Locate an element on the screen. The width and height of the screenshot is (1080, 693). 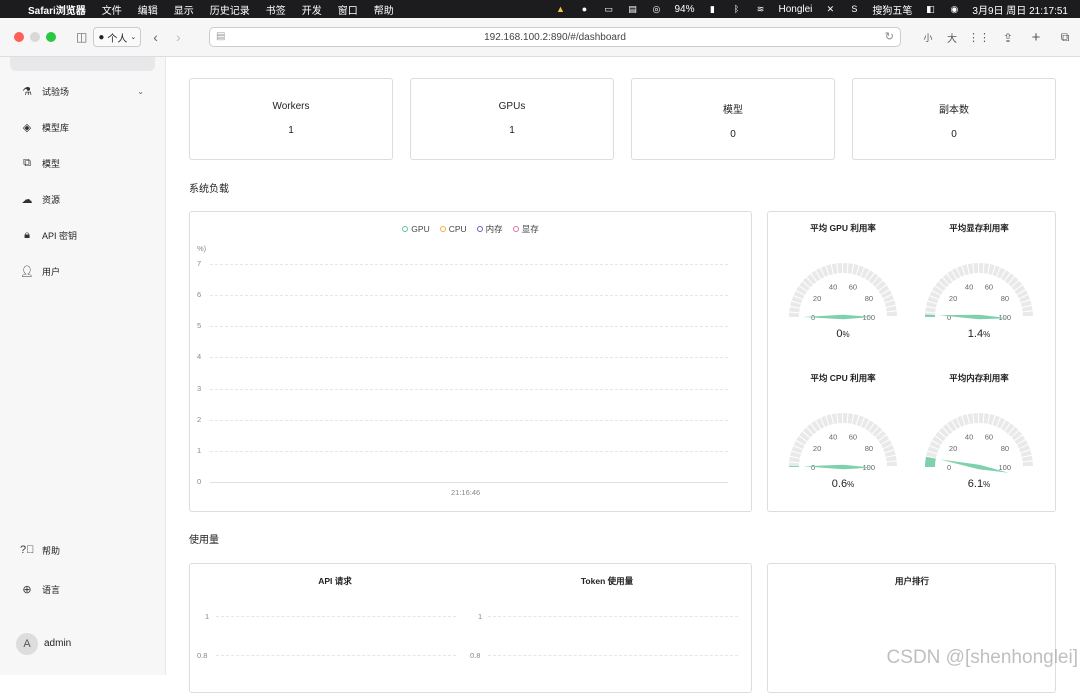
address-bar: ▤ 192.168.100.2:890/#/dashboard ↻ is located at coordinates (555, 37).